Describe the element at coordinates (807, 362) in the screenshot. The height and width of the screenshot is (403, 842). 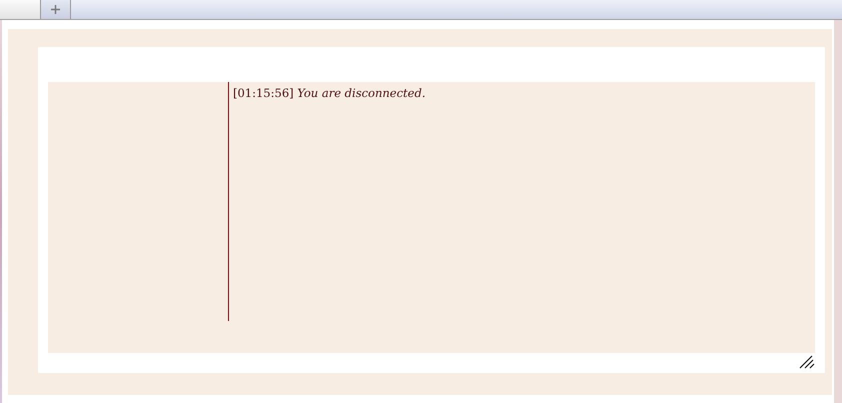
I see `resize-grip-icon` at that location.